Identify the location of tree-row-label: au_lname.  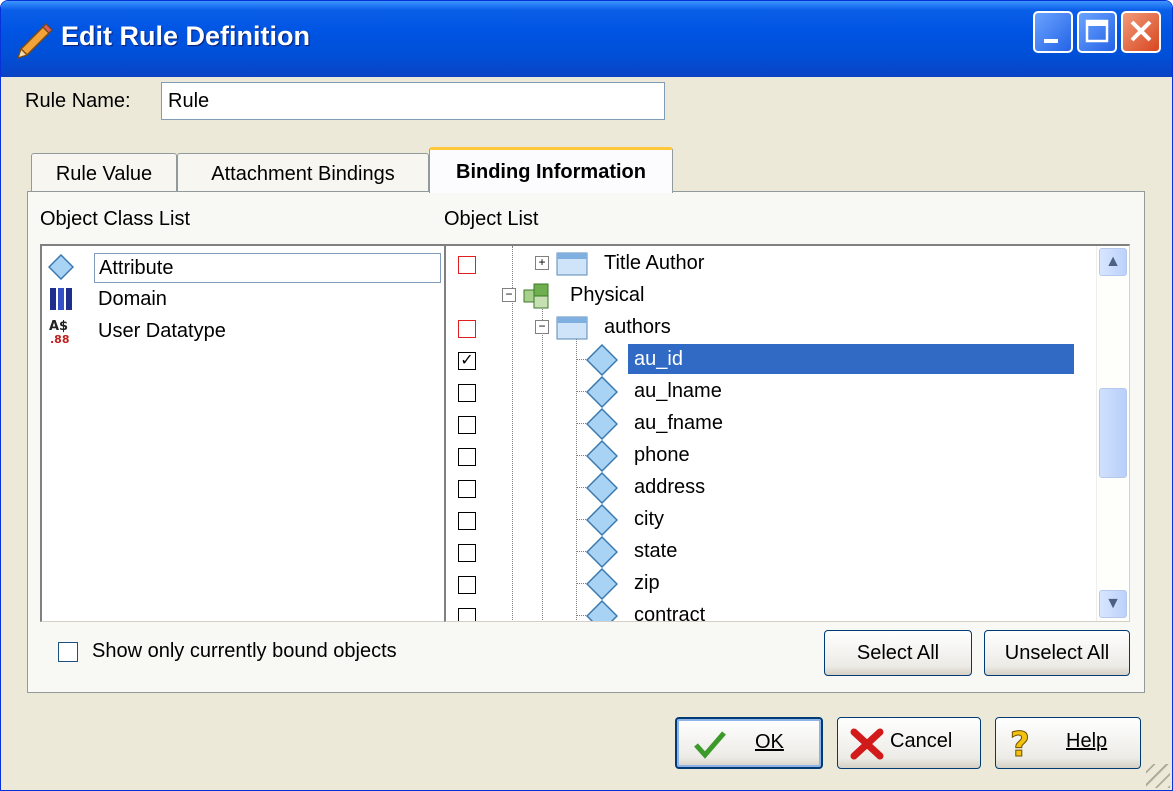
(678, 391).